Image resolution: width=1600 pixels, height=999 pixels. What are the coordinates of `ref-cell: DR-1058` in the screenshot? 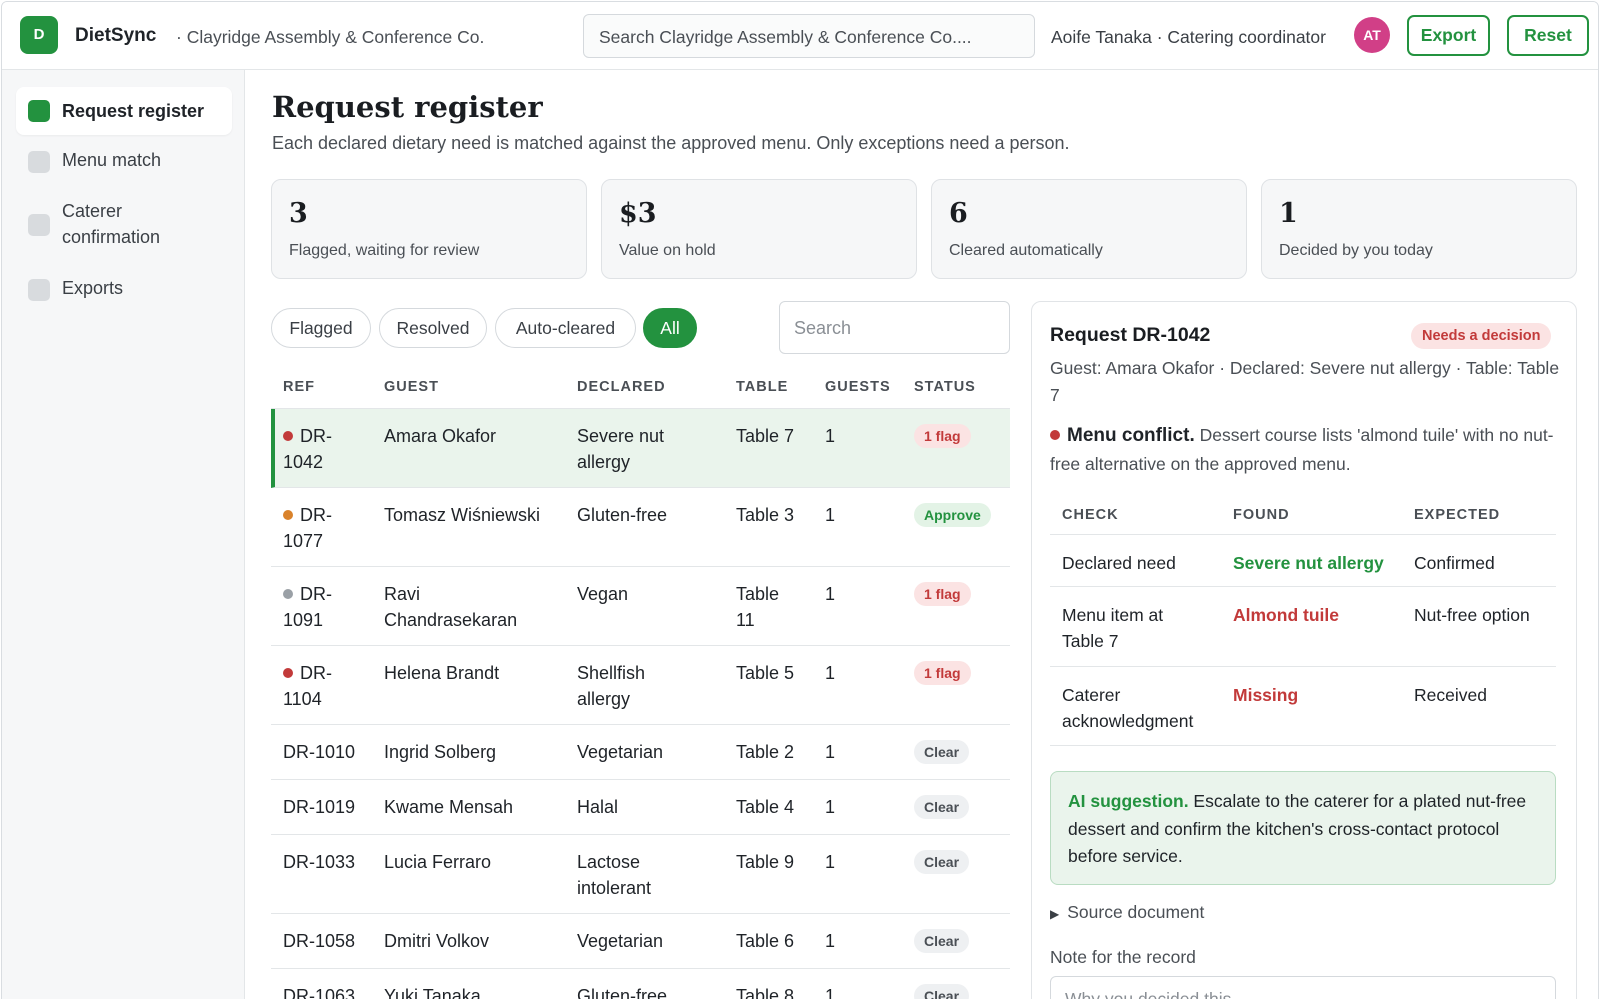 It's located at (319, 941).